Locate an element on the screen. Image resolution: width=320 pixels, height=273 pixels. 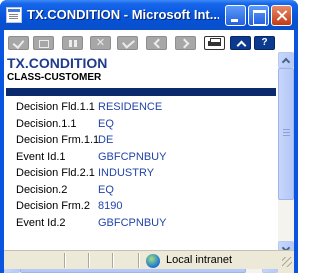
field-label: Decision Frm.2 is located at coordinates (53, 206).